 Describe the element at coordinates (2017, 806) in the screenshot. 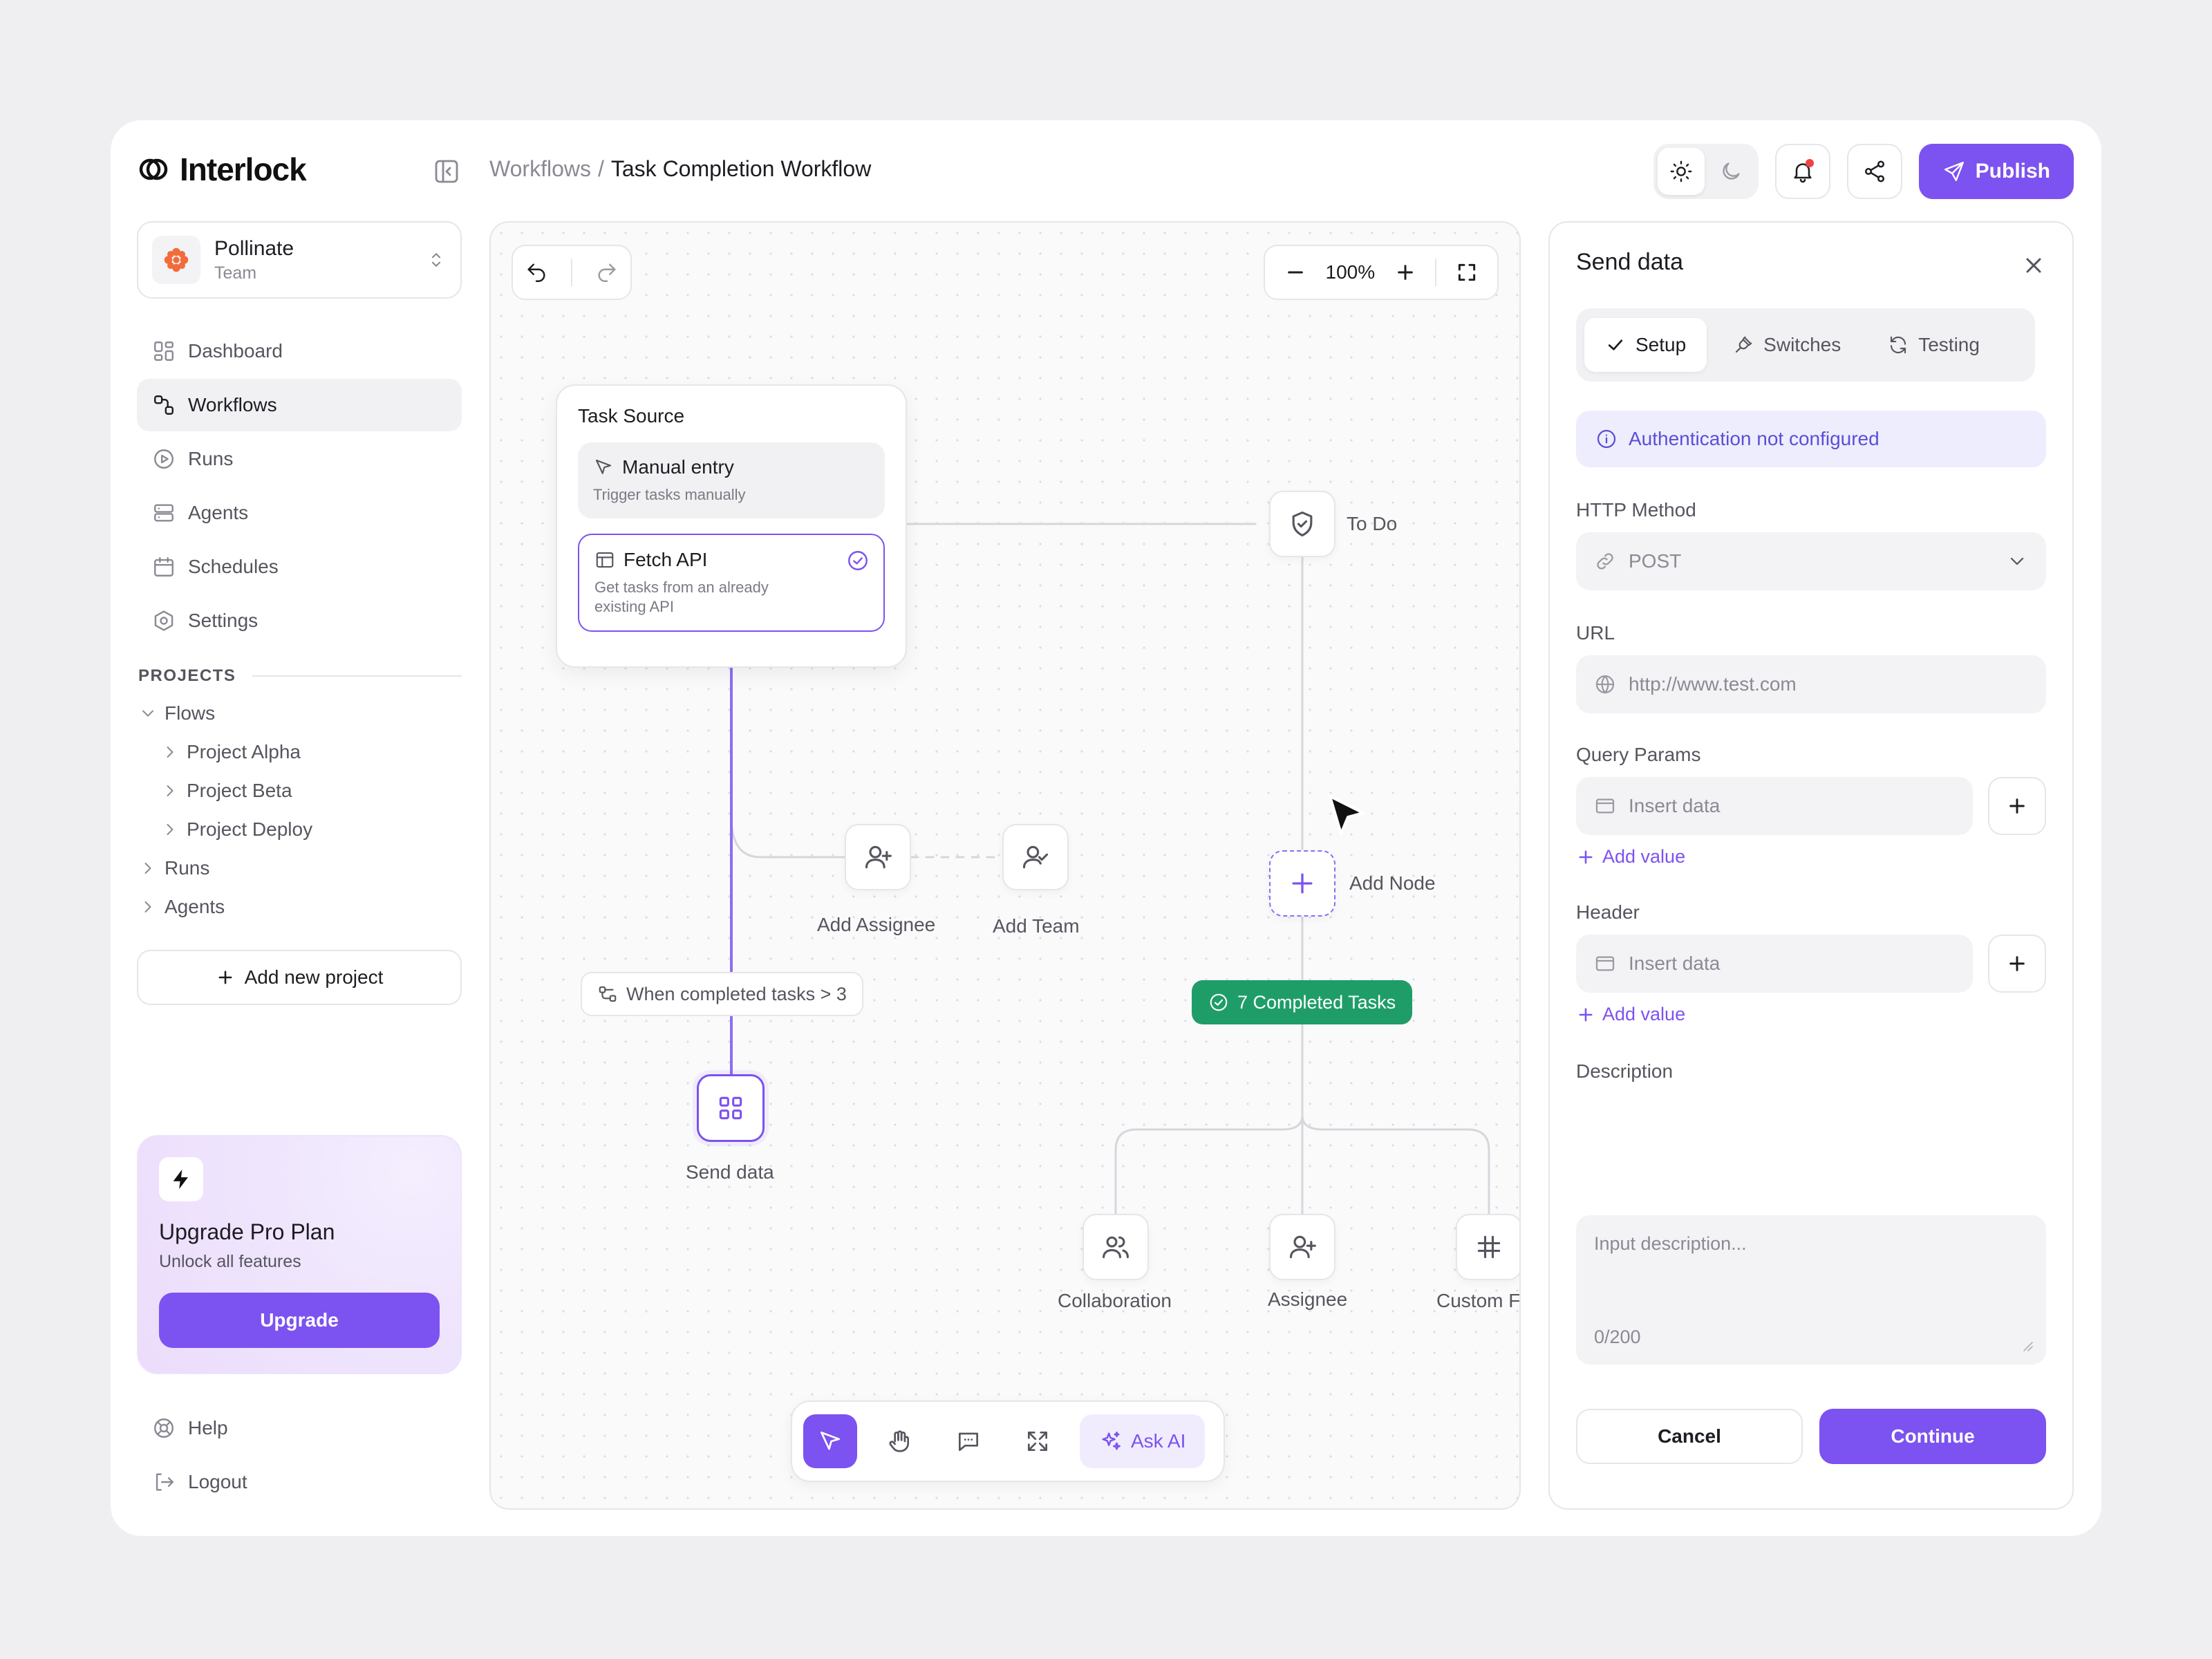

I see `add-query-param-button` at that location.